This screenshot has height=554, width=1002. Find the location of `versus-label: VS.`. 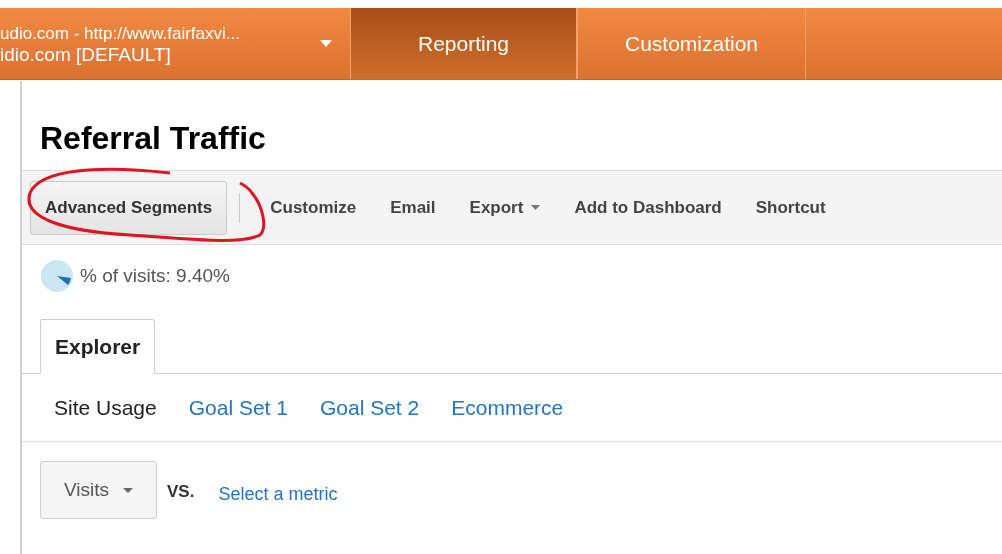

versus-label: VS. is located at coordinates (181, 492).